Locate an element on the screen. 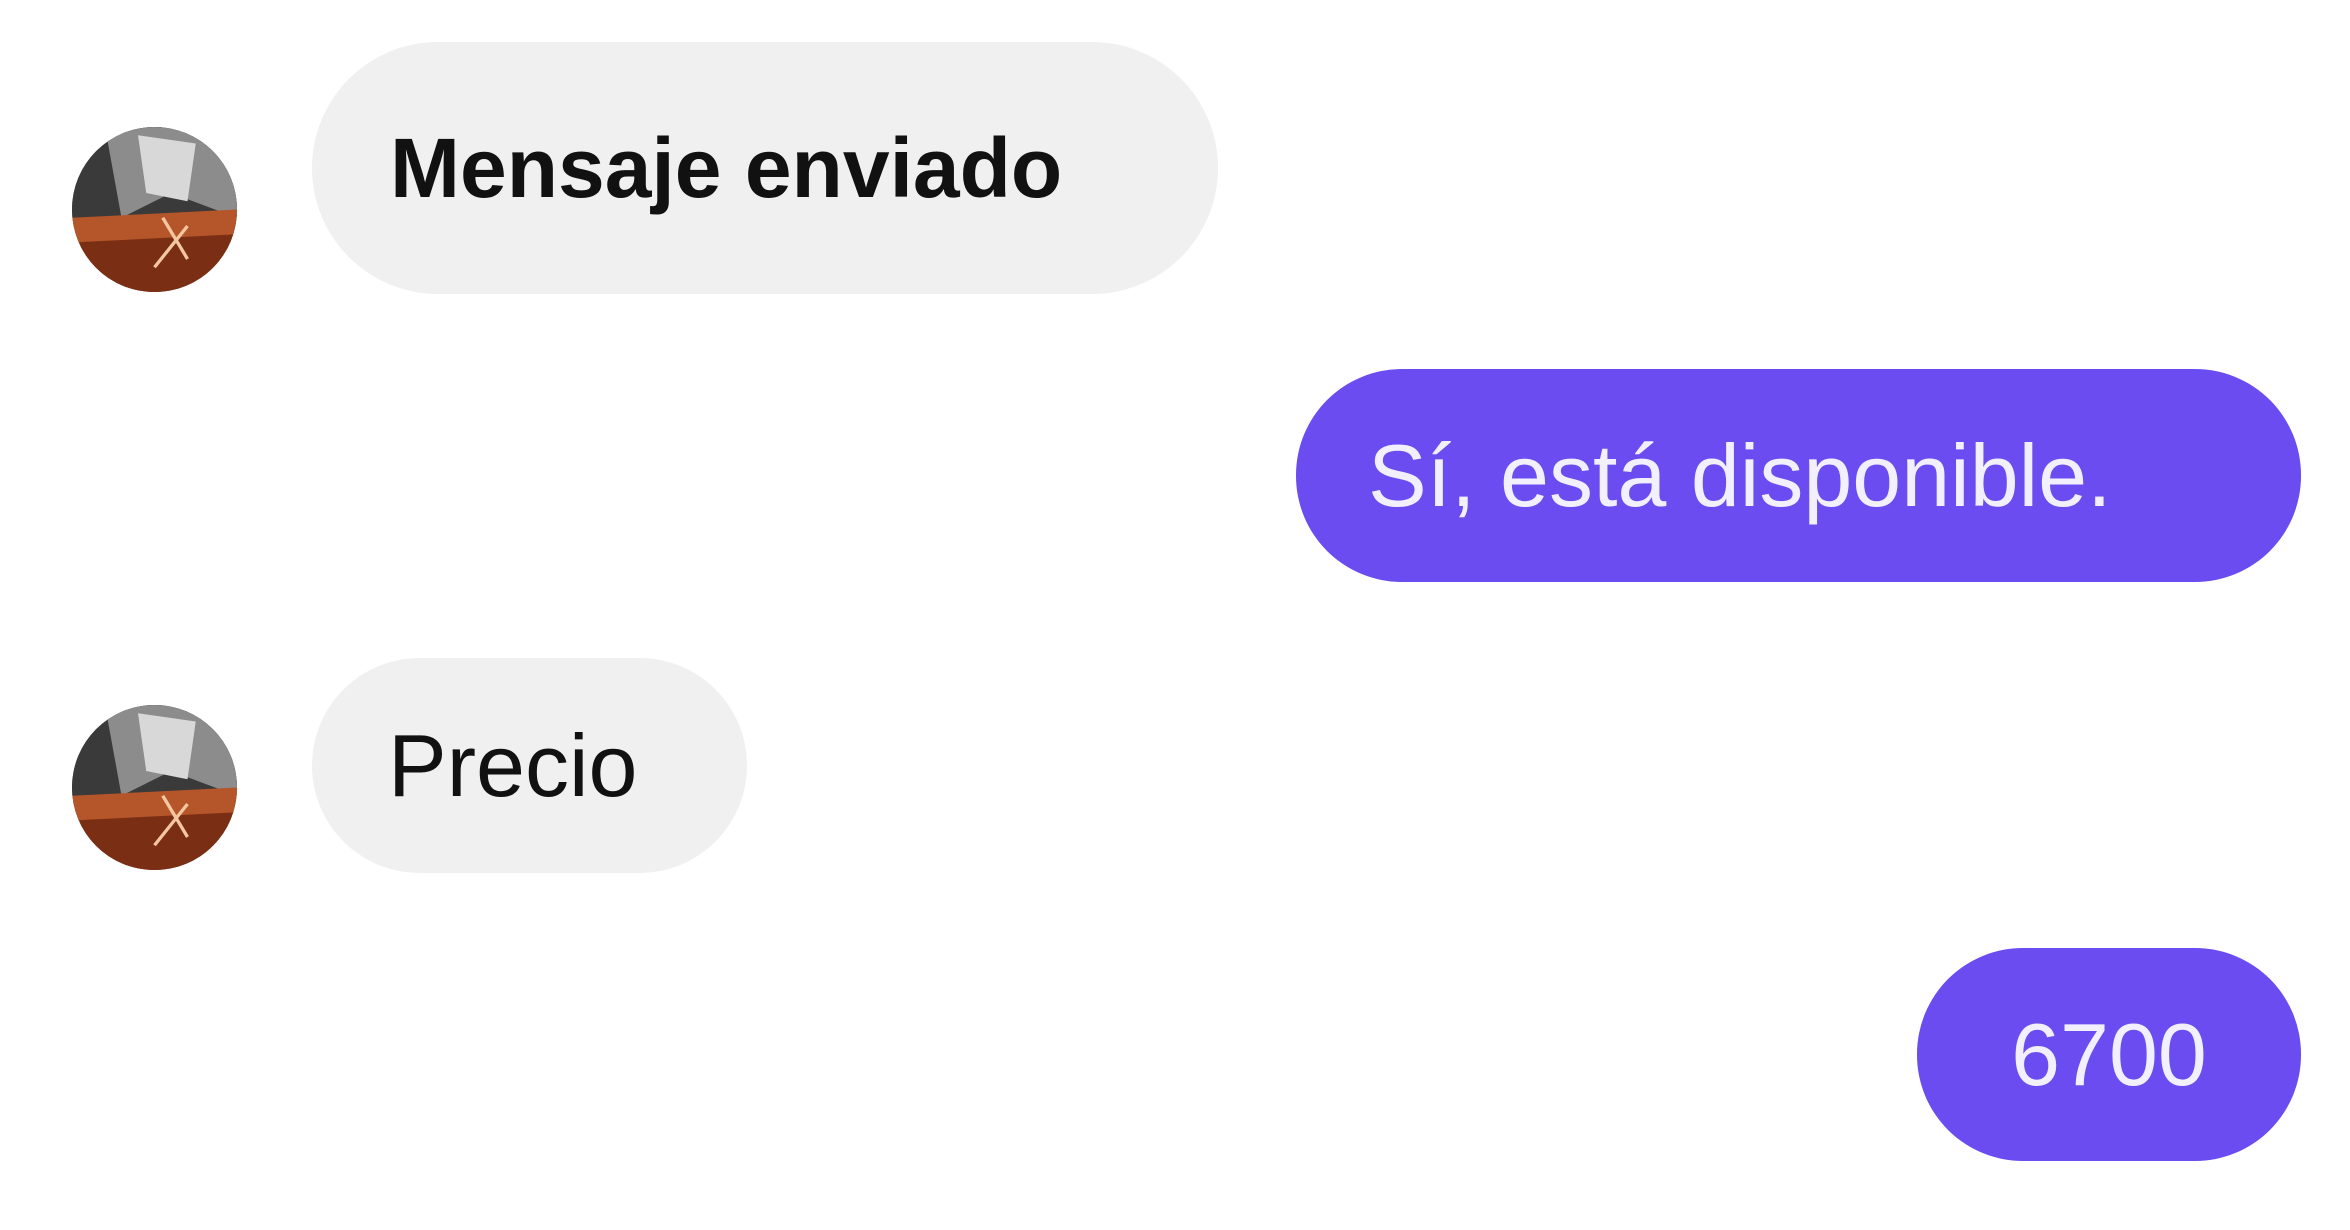 Image resolution: width=2350 pixels, height=1230 pixels. message-bubble-incoming: Precio is located at coordinates (529, 765).